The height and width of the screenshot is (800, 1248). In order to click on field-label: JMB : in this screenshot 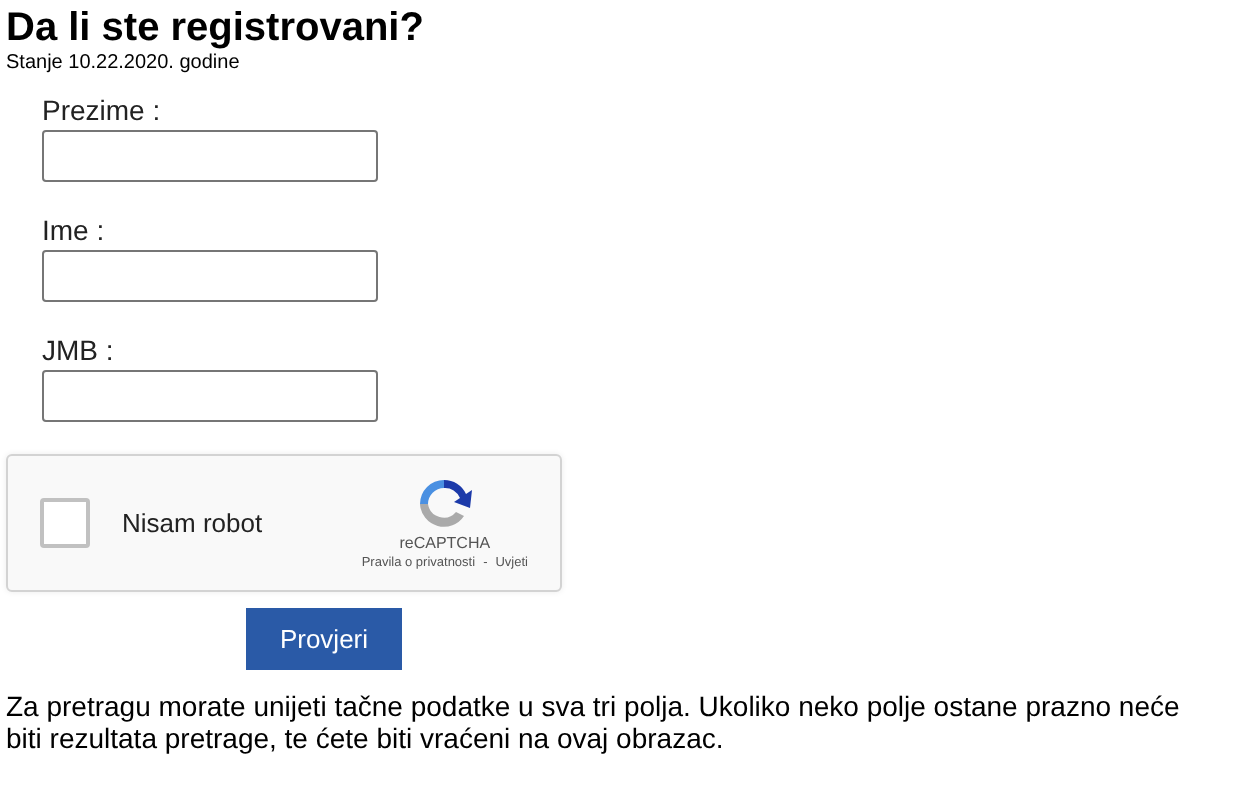, I will do `click(79, 350)`.